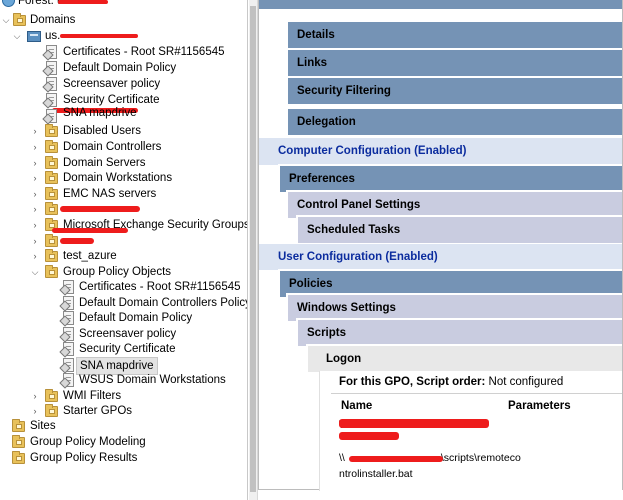 The width and height of the screenshot is (623, 500). I want to click on divider, so click(476, 393).